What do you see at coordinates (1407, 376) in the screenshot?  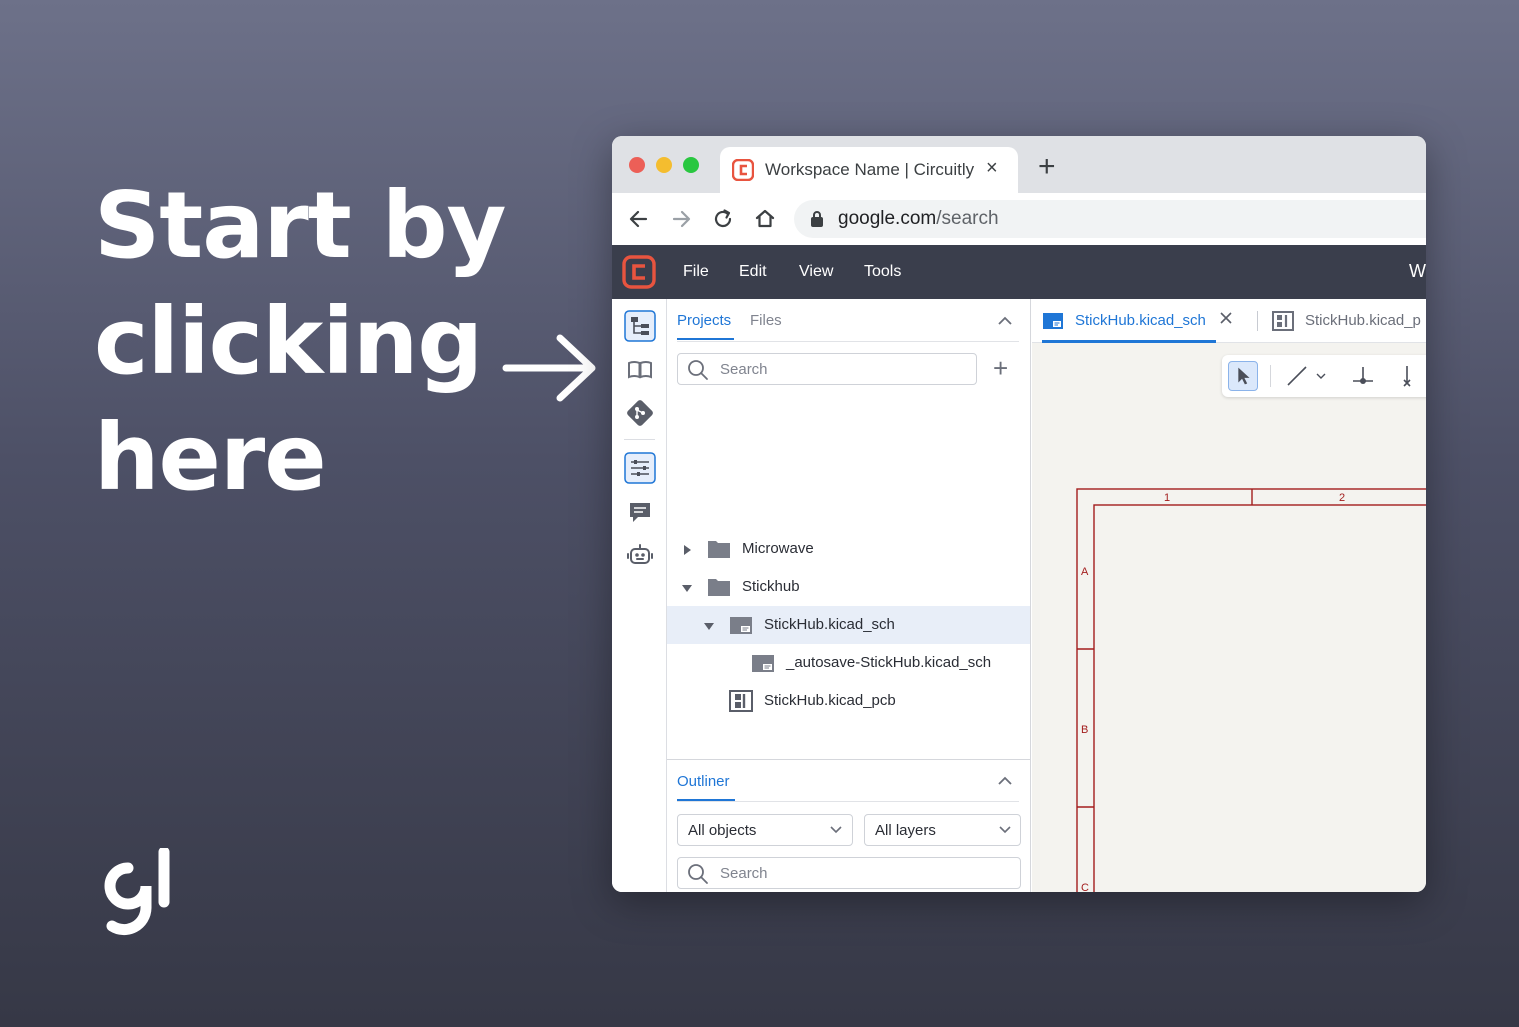 I see `no-connect-tool-icon` at bounding box center [1407, 376].